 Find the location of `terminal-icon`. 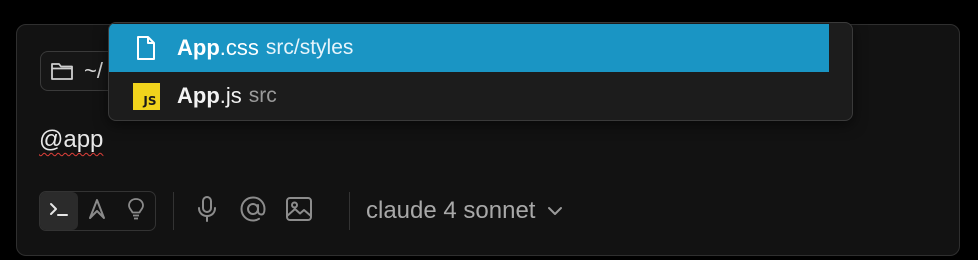

terminal-icon is located at coordinates (59, 211).